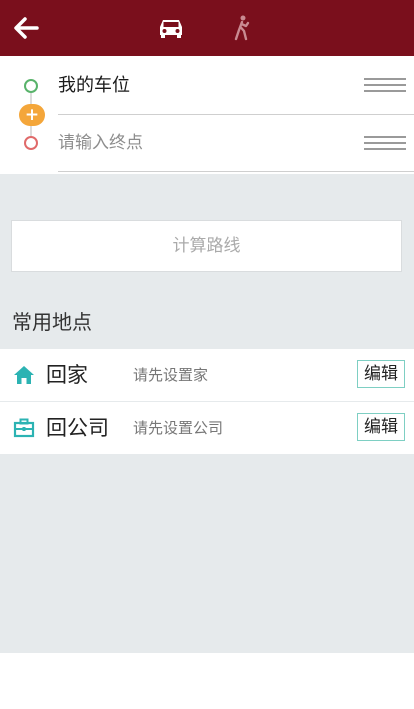  Describe the element at coordinates (24, 428) in the screenshot. I see `briefcase-icon` at that location.